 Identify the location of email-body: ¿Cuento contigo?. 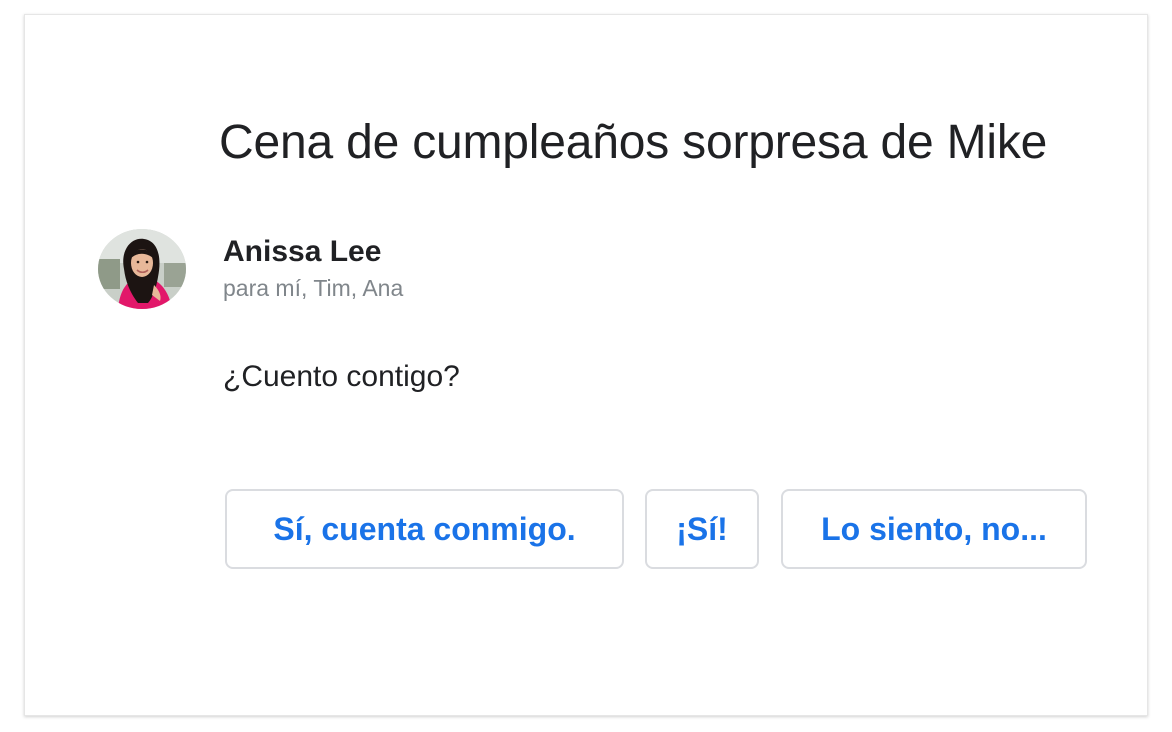
(341, 376).